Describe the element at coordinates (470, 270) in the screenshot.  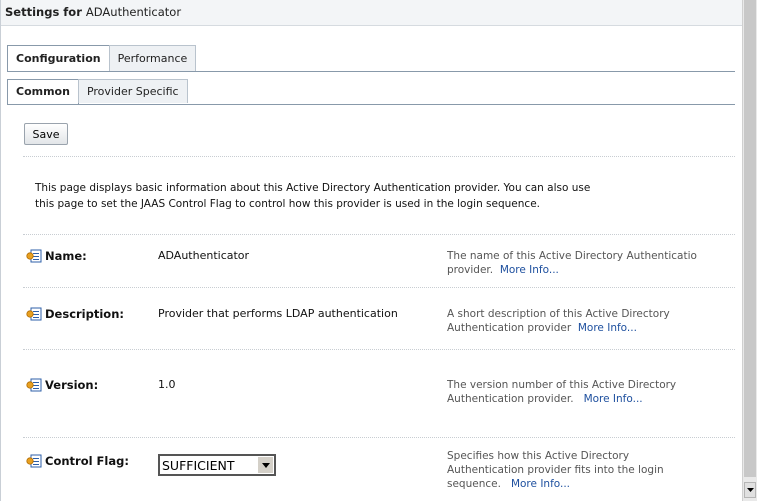
I see `help-line: provider.` at that location.